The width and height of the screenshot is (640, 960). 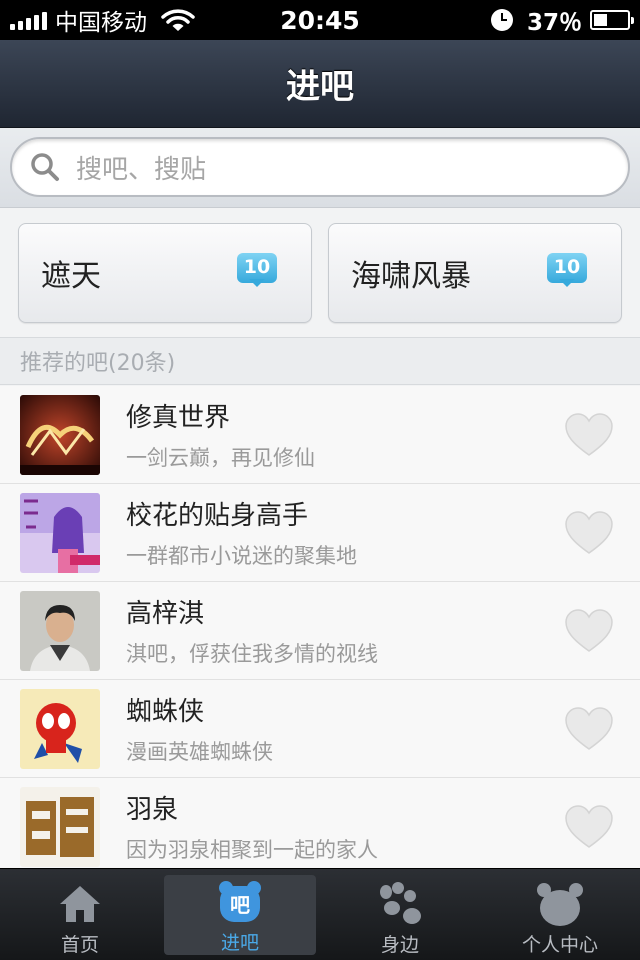 What do you see at coordinates (178, 20) in the screenshot?
I see `wifi-icon` at bounding box center [178, 20].